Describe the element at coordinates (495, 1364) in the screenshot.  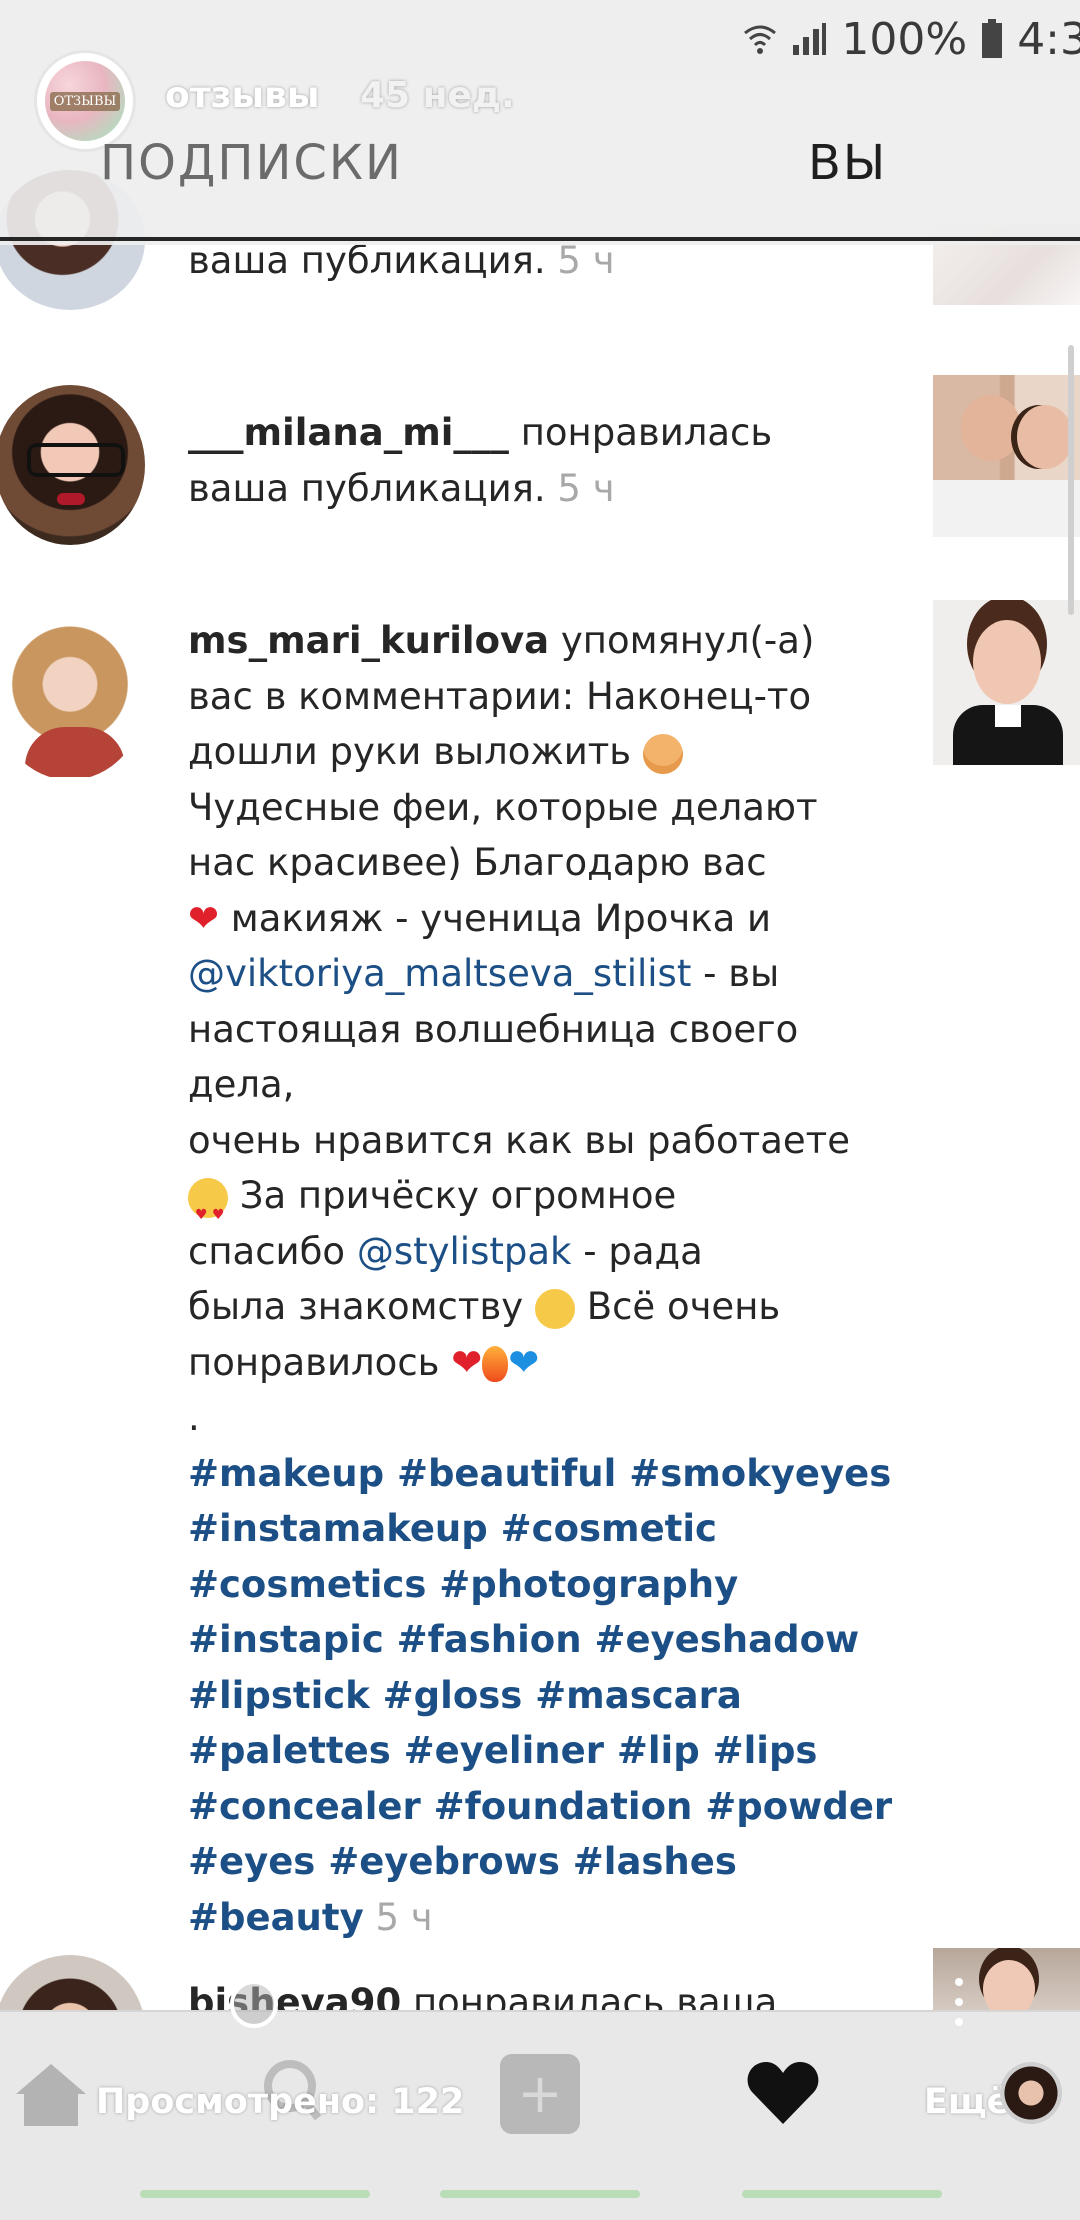
I see `fire-icon` at that location.